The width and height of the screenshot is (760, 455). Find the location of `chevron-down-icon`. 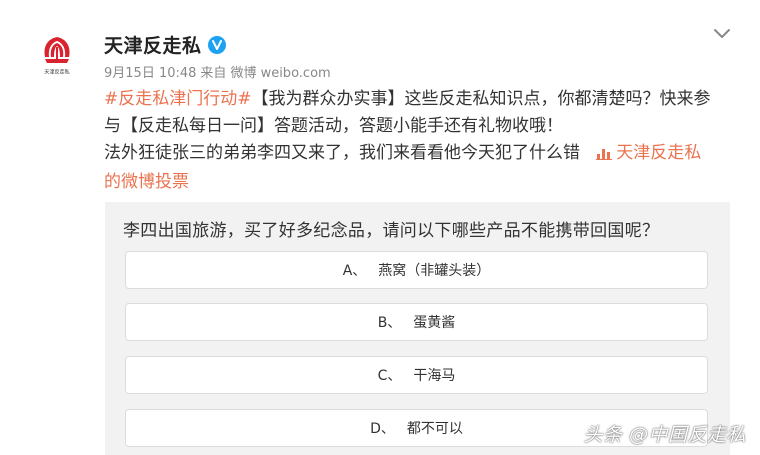

chevron-down-icon is located at coordinates (722, 33).